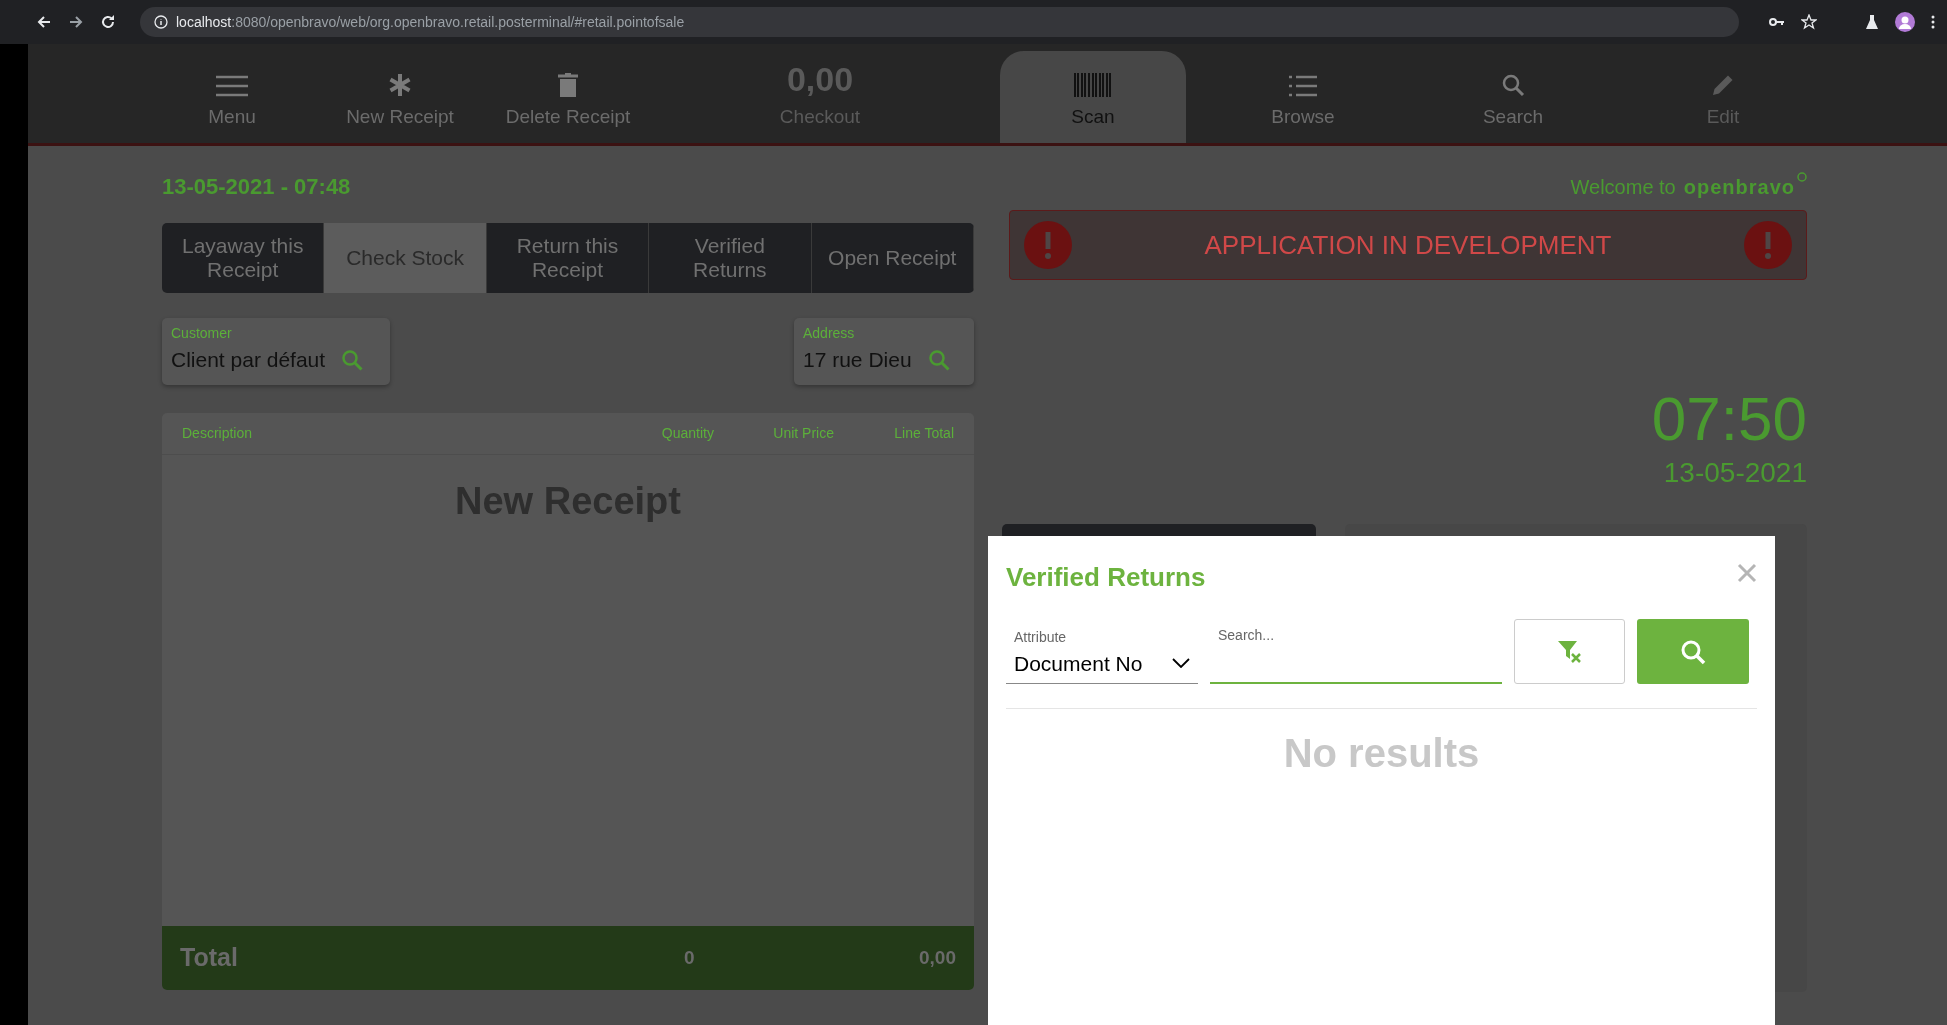  I want to click on toolbar-button: Browse, so click(1303, 97).